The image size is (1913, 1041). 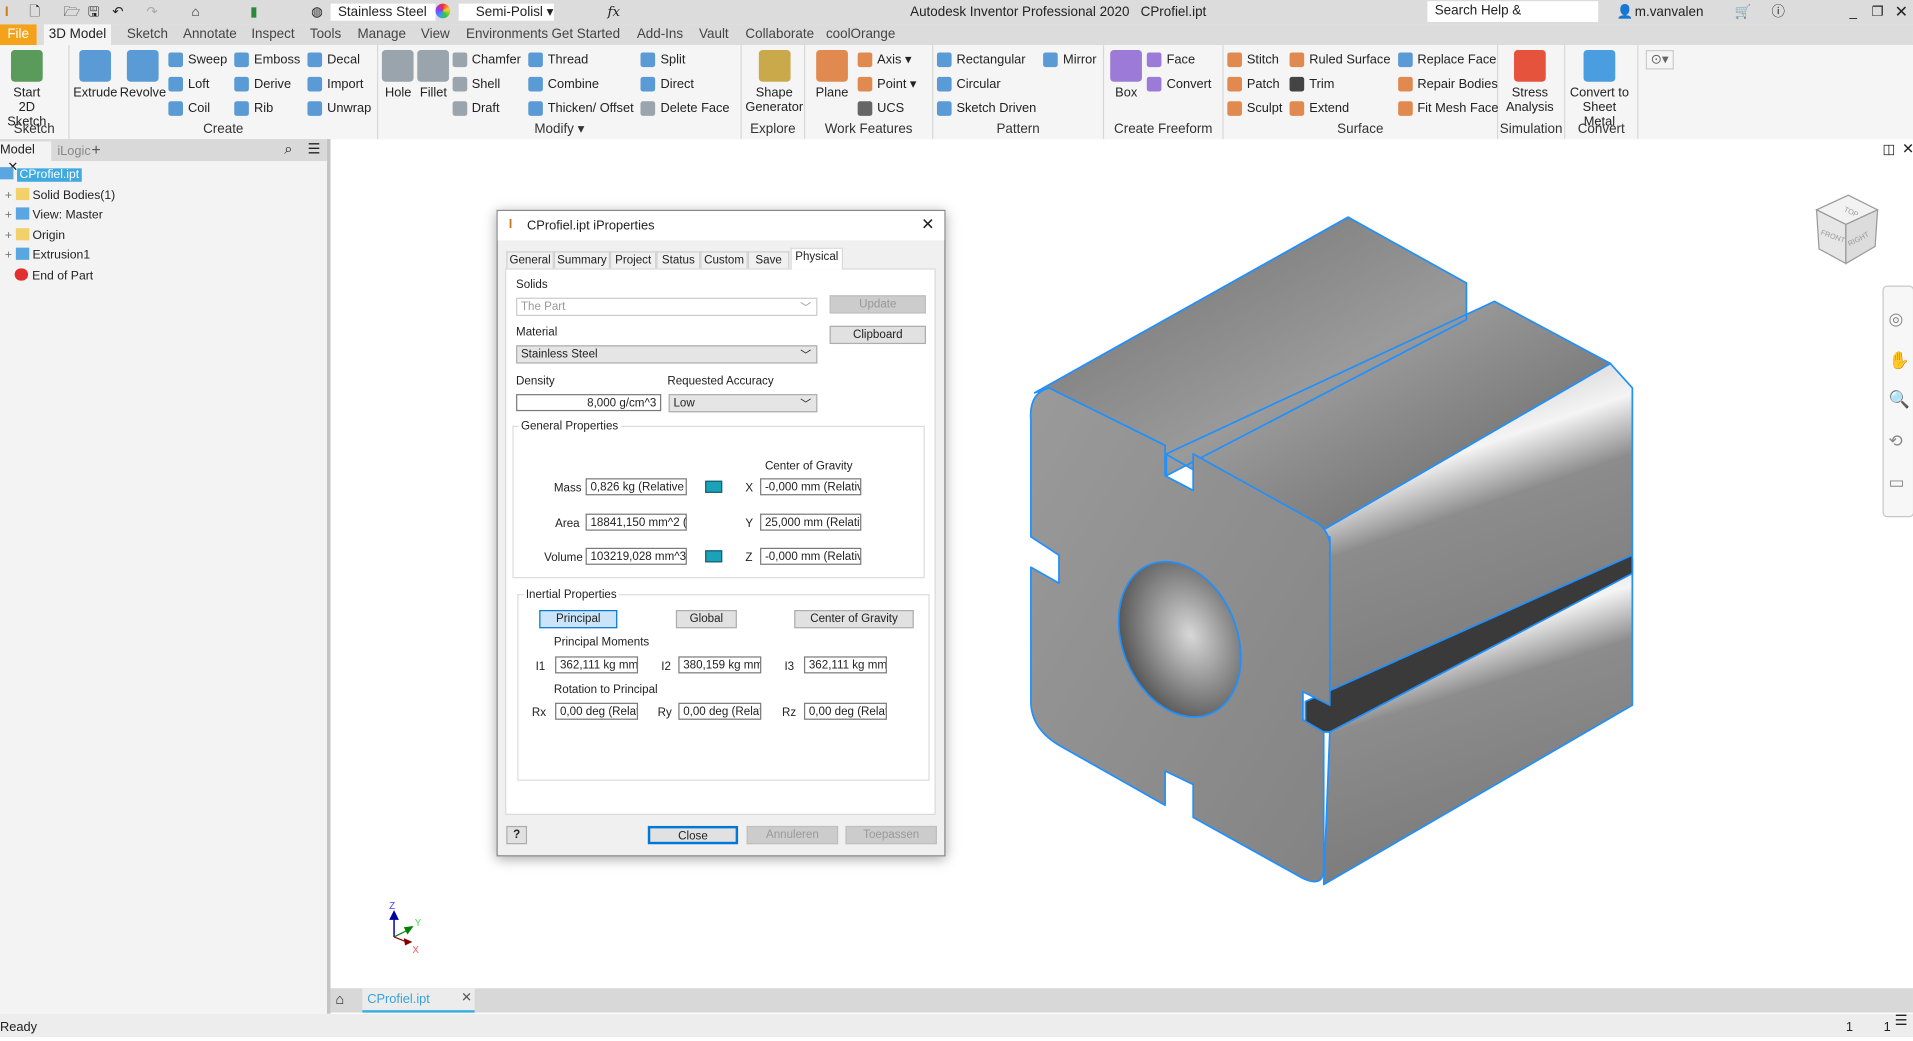 I want to click on tab-status: Status, so click(x=678, y=260).